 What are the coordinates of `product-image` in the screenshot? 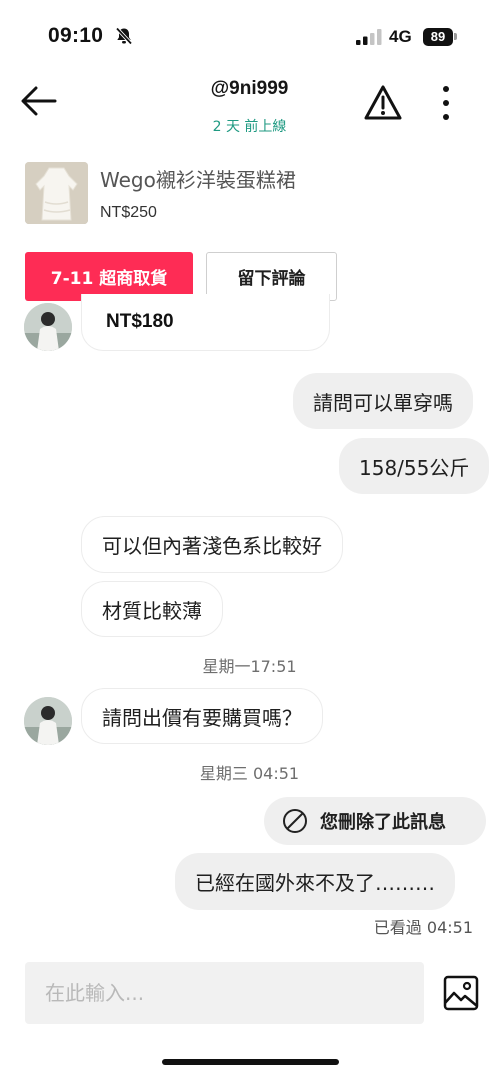 It's located at (56, 193).